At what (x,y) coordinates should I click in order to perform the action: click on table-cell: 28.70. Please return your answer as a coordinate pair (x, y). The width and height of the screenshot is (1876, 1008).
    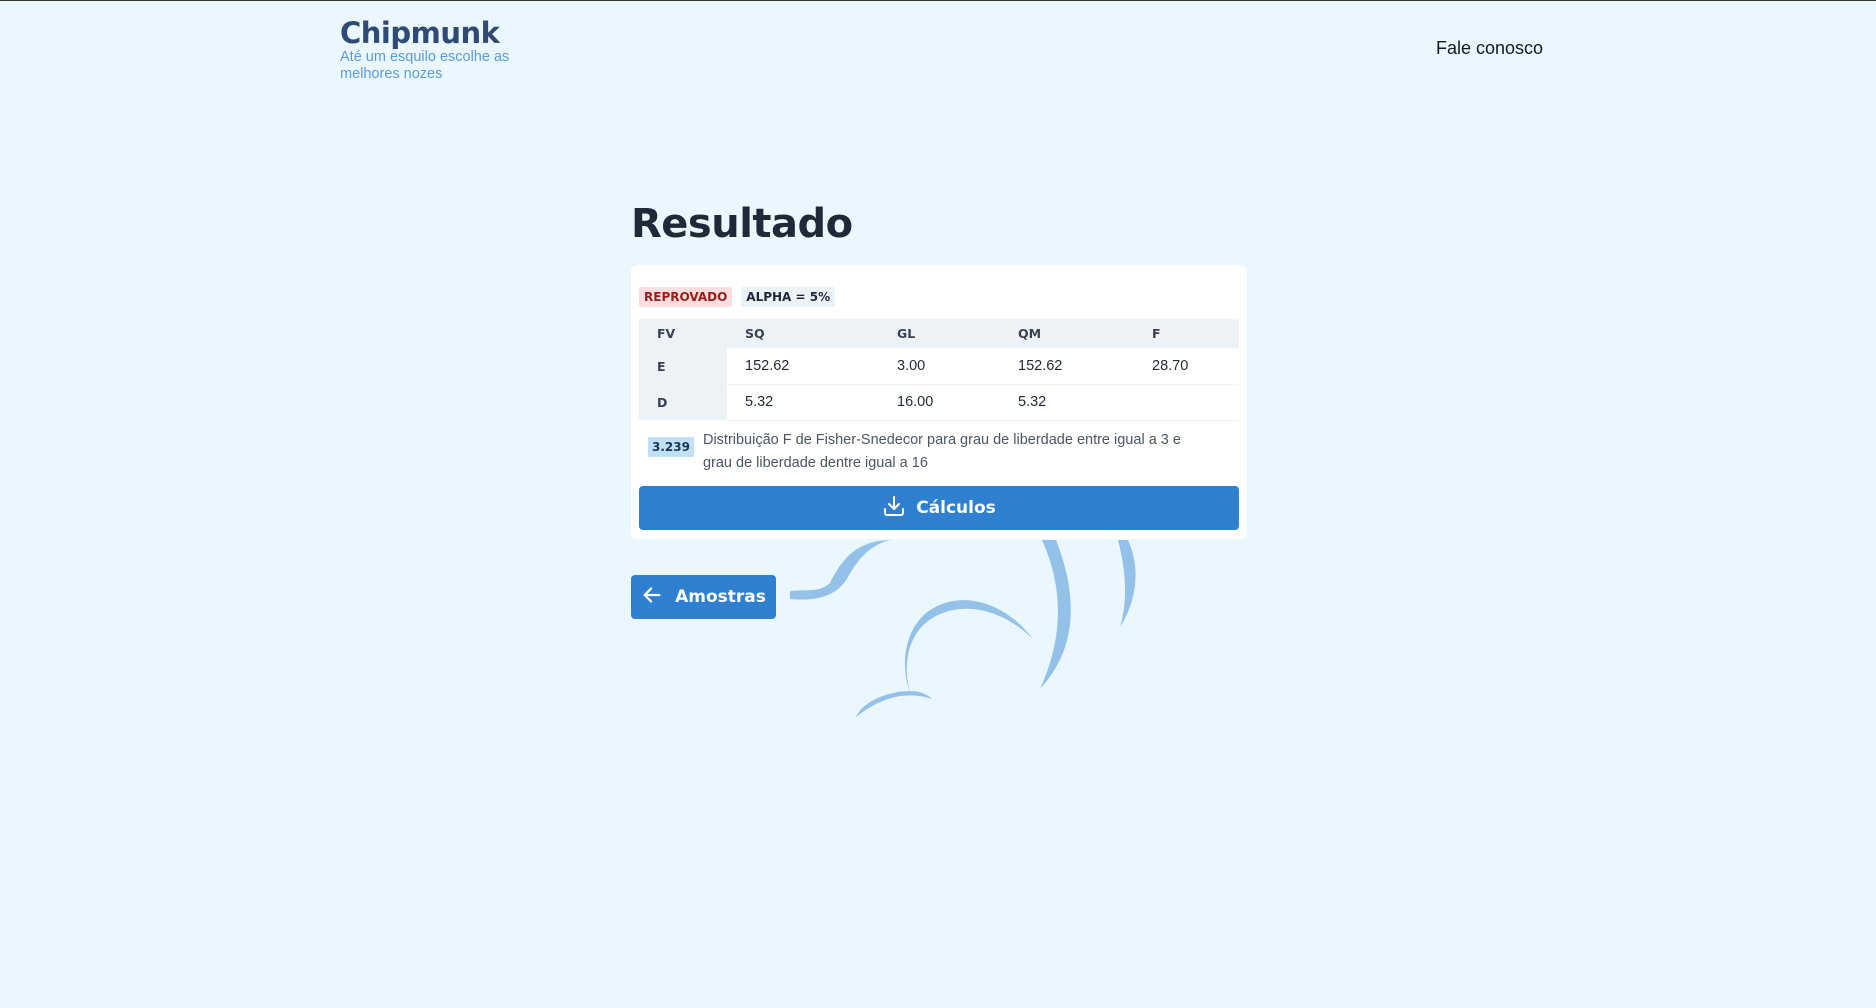
    Looking at the image, I should click on (1186, 366).